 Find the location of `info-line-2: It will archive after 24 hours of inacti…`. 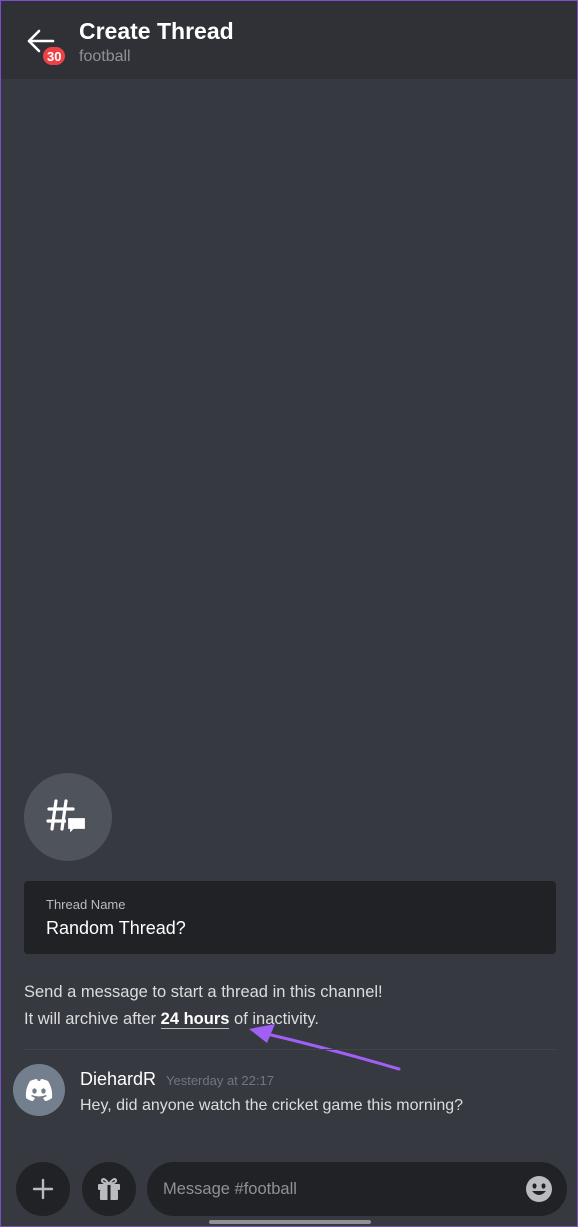

info-line-2: It will archive after 24 hours of inacti… is located at coordinates (294, 1019).